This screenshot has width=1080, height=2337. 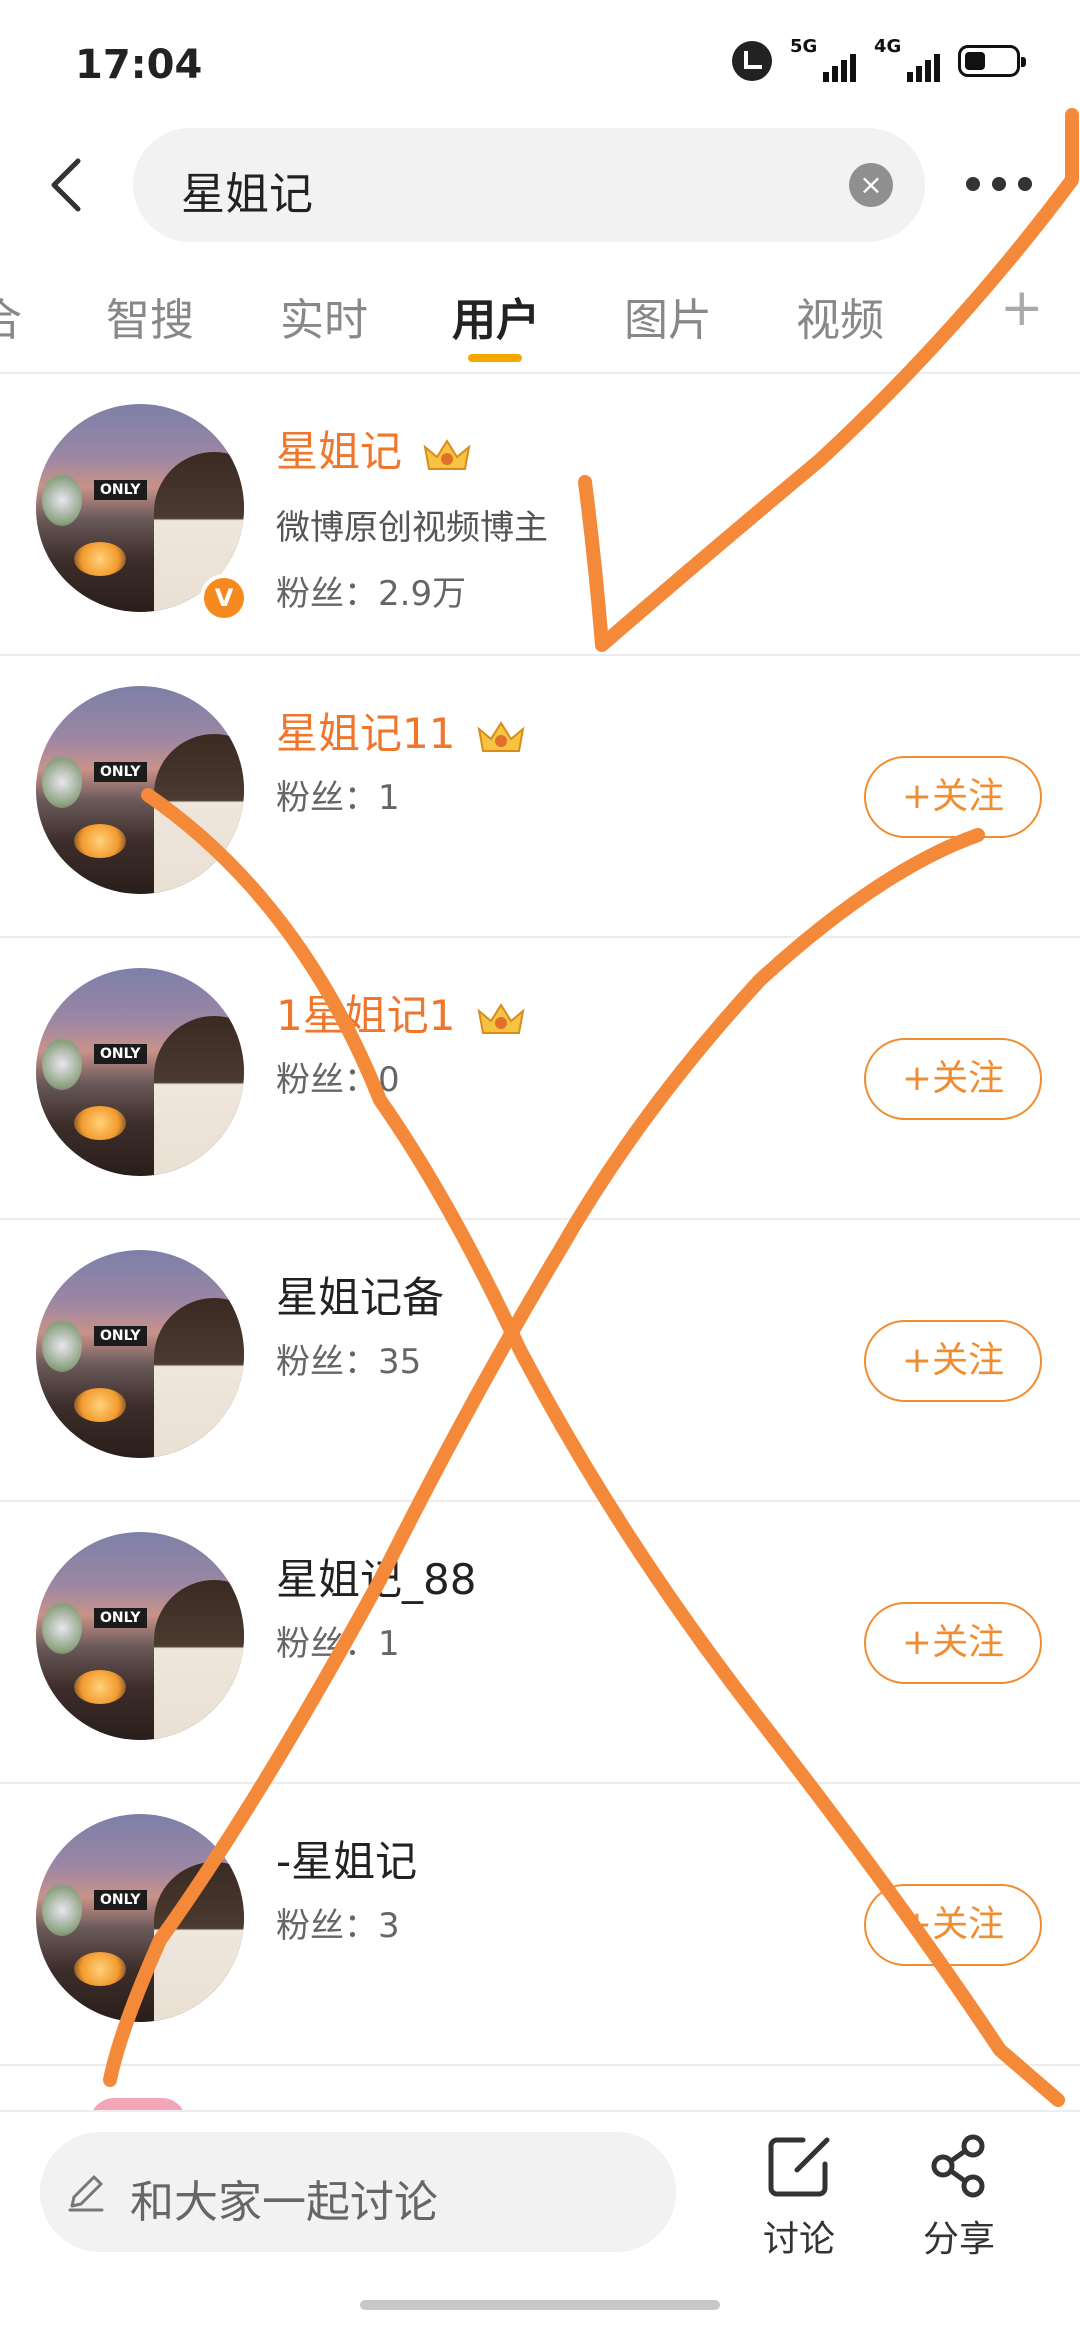 I want to click on user-row: ONLY 星姐记_88 粉丝：1 +关注, so click(x=540, y=1643).